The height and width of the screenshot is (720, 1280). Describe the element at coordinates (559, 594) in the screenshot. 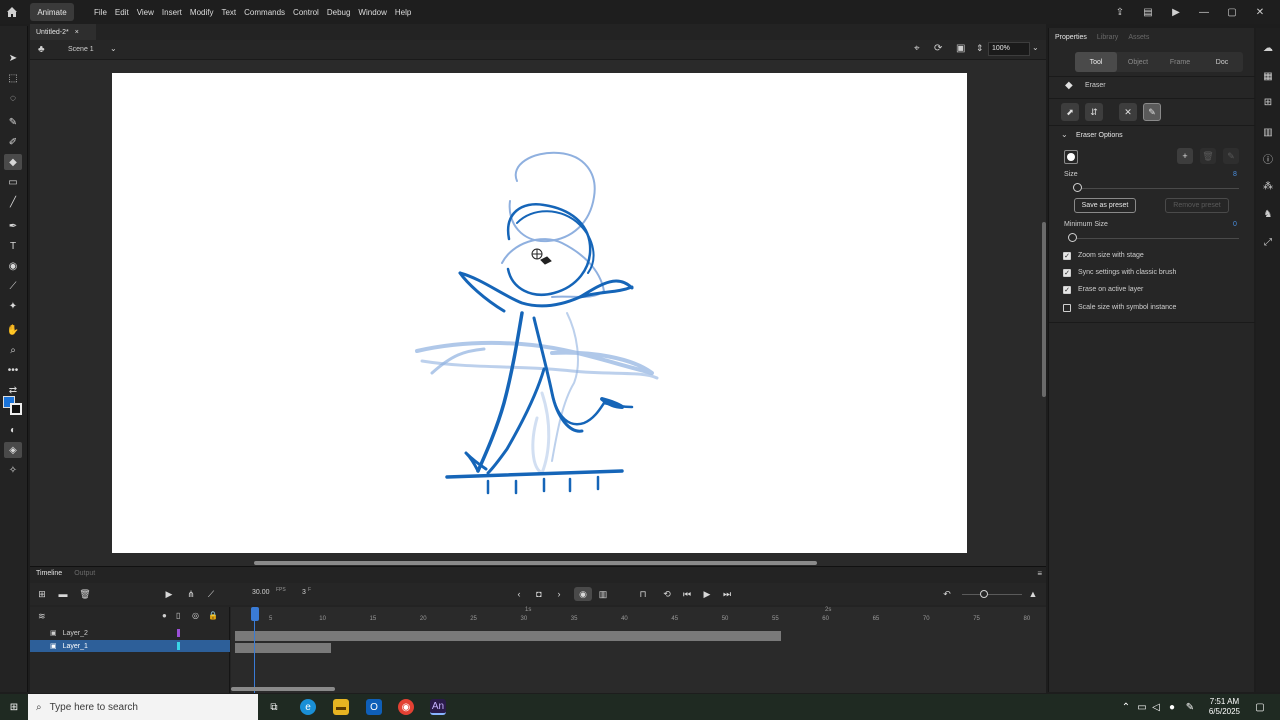

I see `insert-frame-forward-icon: ›` at that location.